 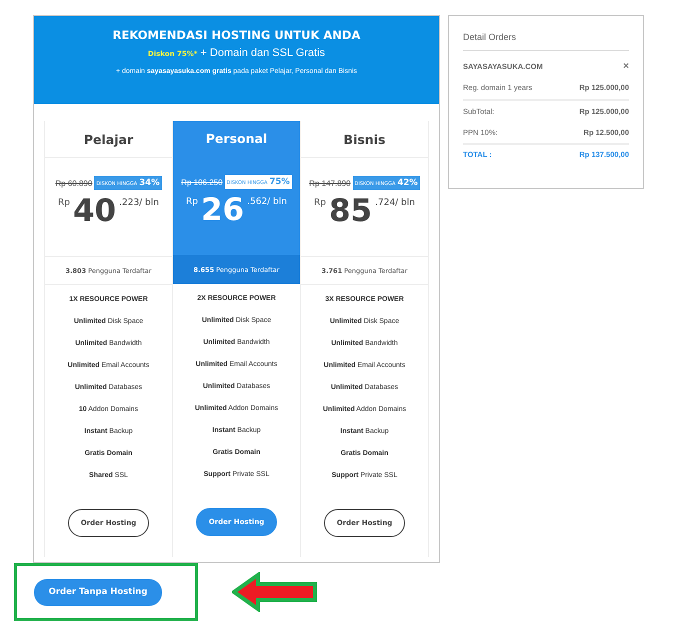 What do you see at coordinates (267, 202) in the screenshot?
I see `price-suffix: .562/ bln` at bounding box center [267, 202].